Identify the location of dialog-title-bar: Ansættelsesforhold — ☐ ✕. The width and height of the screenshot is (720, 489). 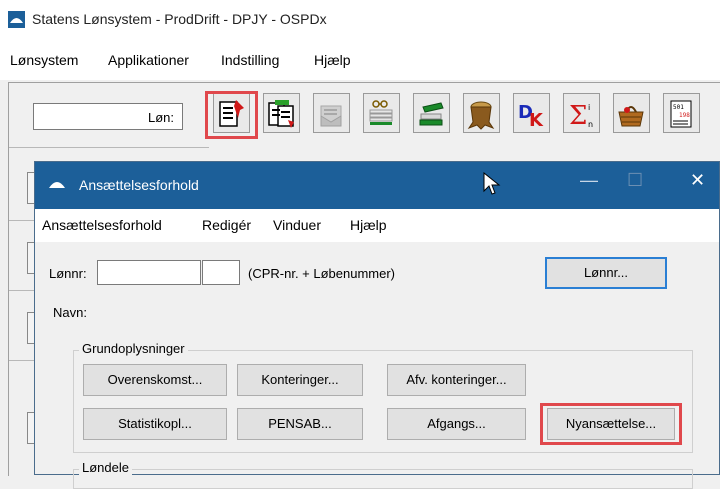
(377, 185).